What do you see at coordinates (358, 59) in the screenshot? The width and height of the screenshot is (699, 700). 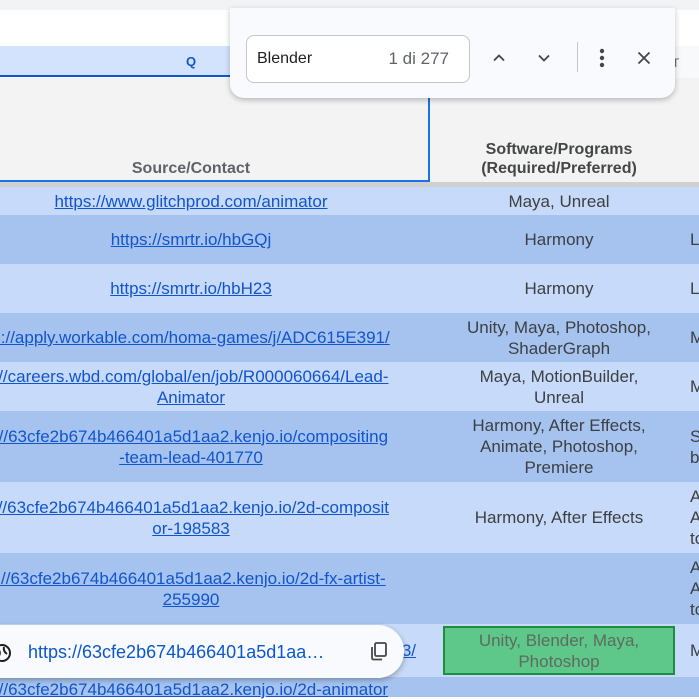 I see `find-input: Blender 1 di 277` at bounding box center [358, 59].